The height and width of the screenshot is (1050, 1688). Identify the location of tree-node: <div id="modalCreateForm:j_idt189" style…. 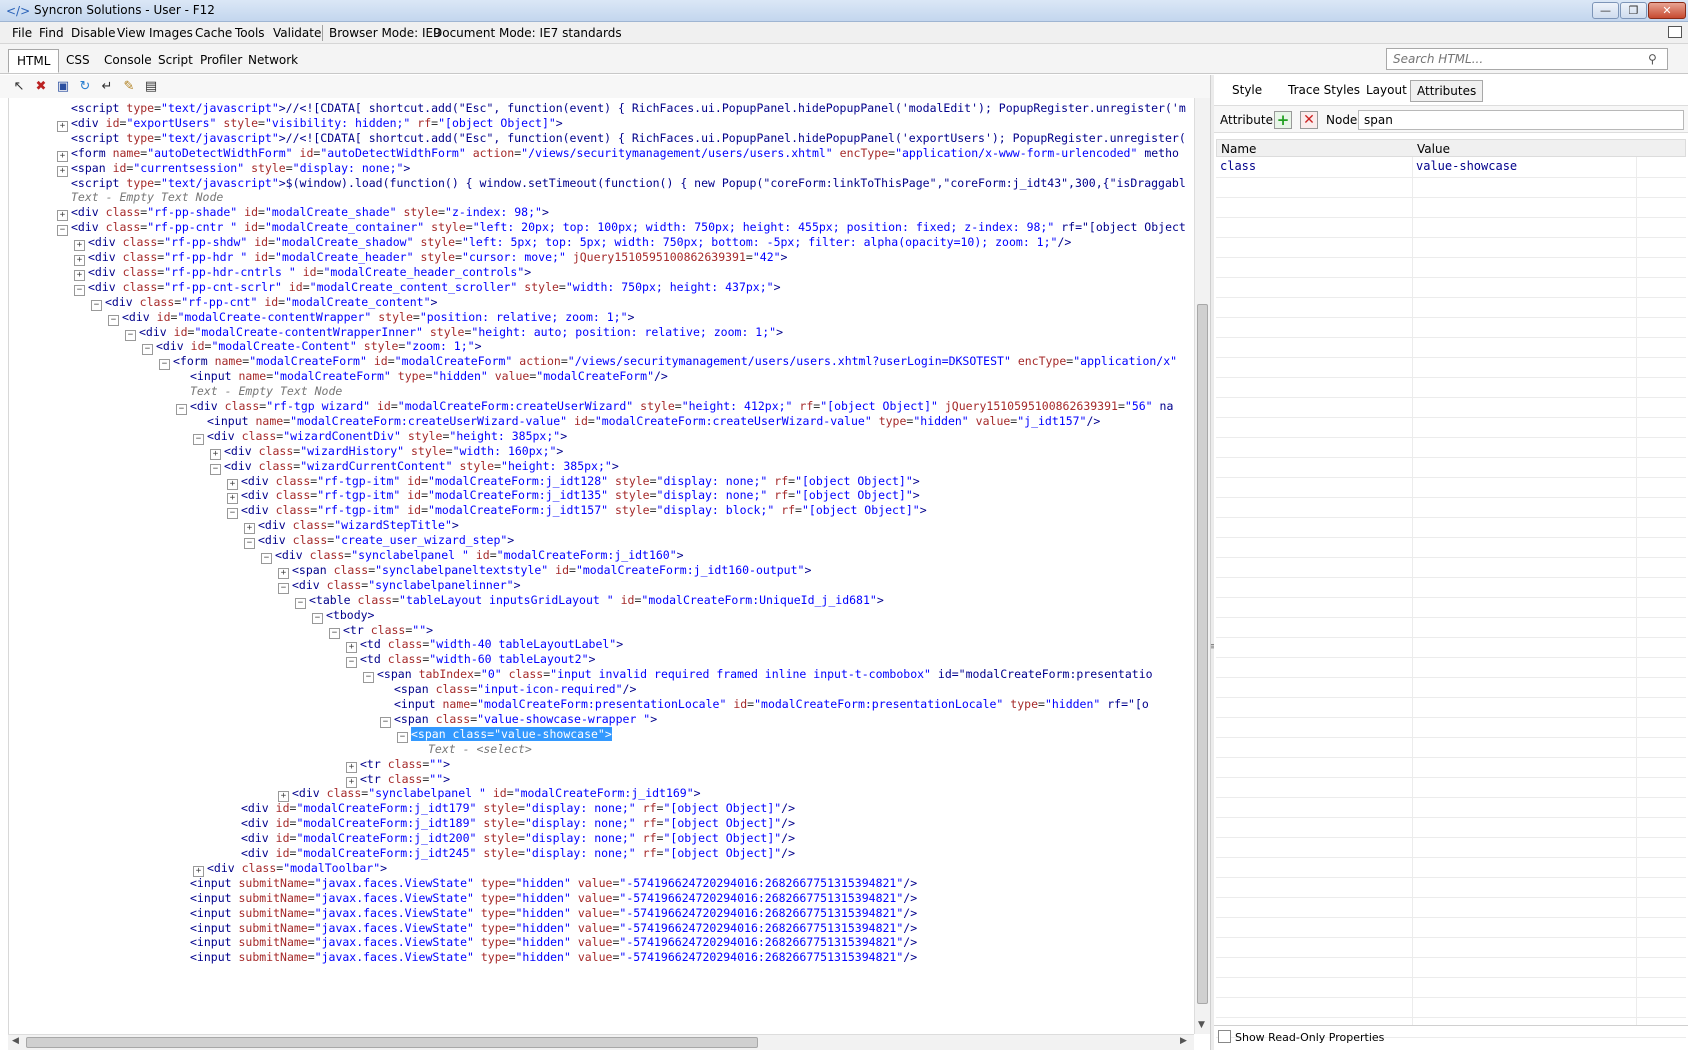
(511, 823).